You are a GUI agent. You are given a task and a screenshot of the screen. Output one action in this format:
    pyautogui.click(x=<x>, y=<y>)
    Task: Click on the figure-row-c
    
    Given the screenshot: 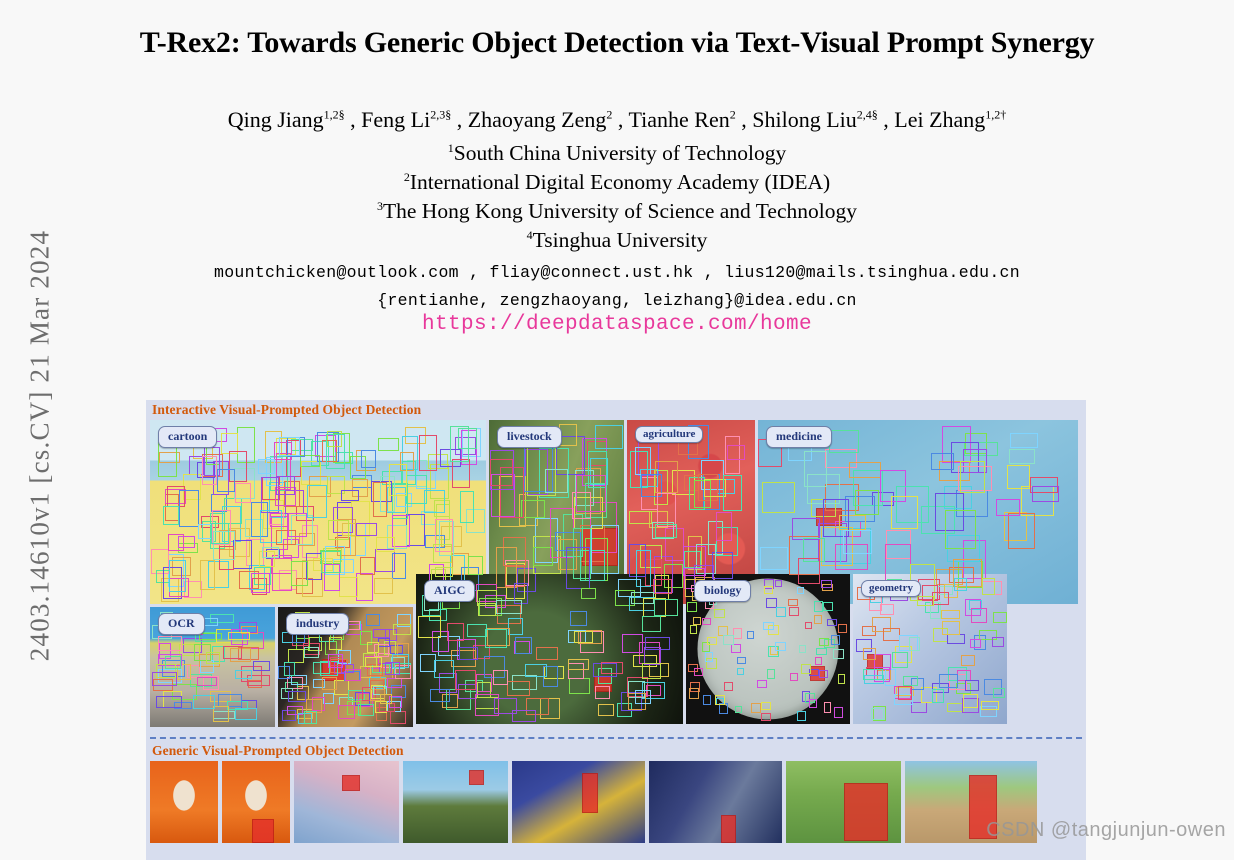 What is the action you would take?
    pyautogui.click(x=616, y=802)
    